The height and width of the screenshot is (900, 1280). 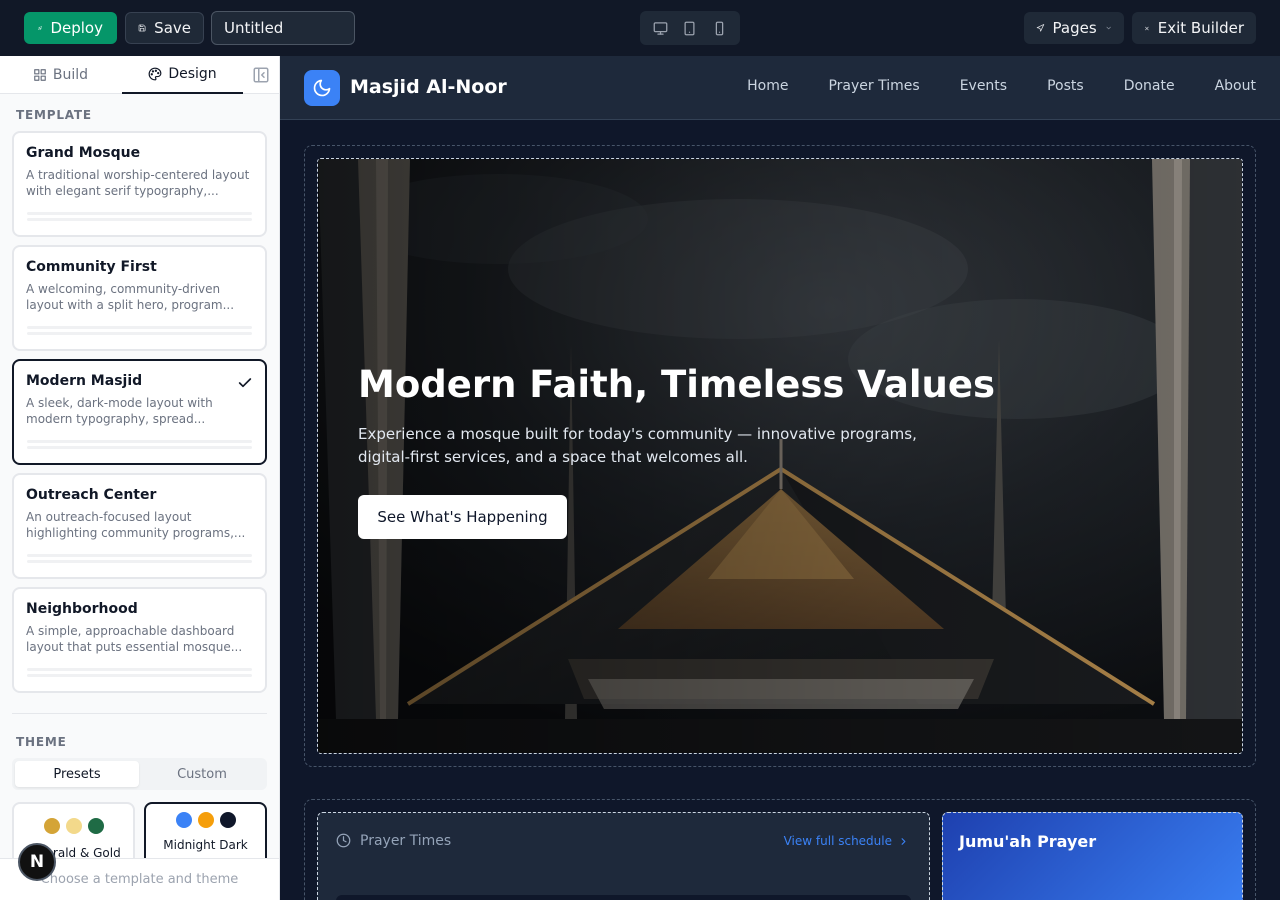 I want to click on nav-link-posts: Posts, so click(x=1065, y=86).